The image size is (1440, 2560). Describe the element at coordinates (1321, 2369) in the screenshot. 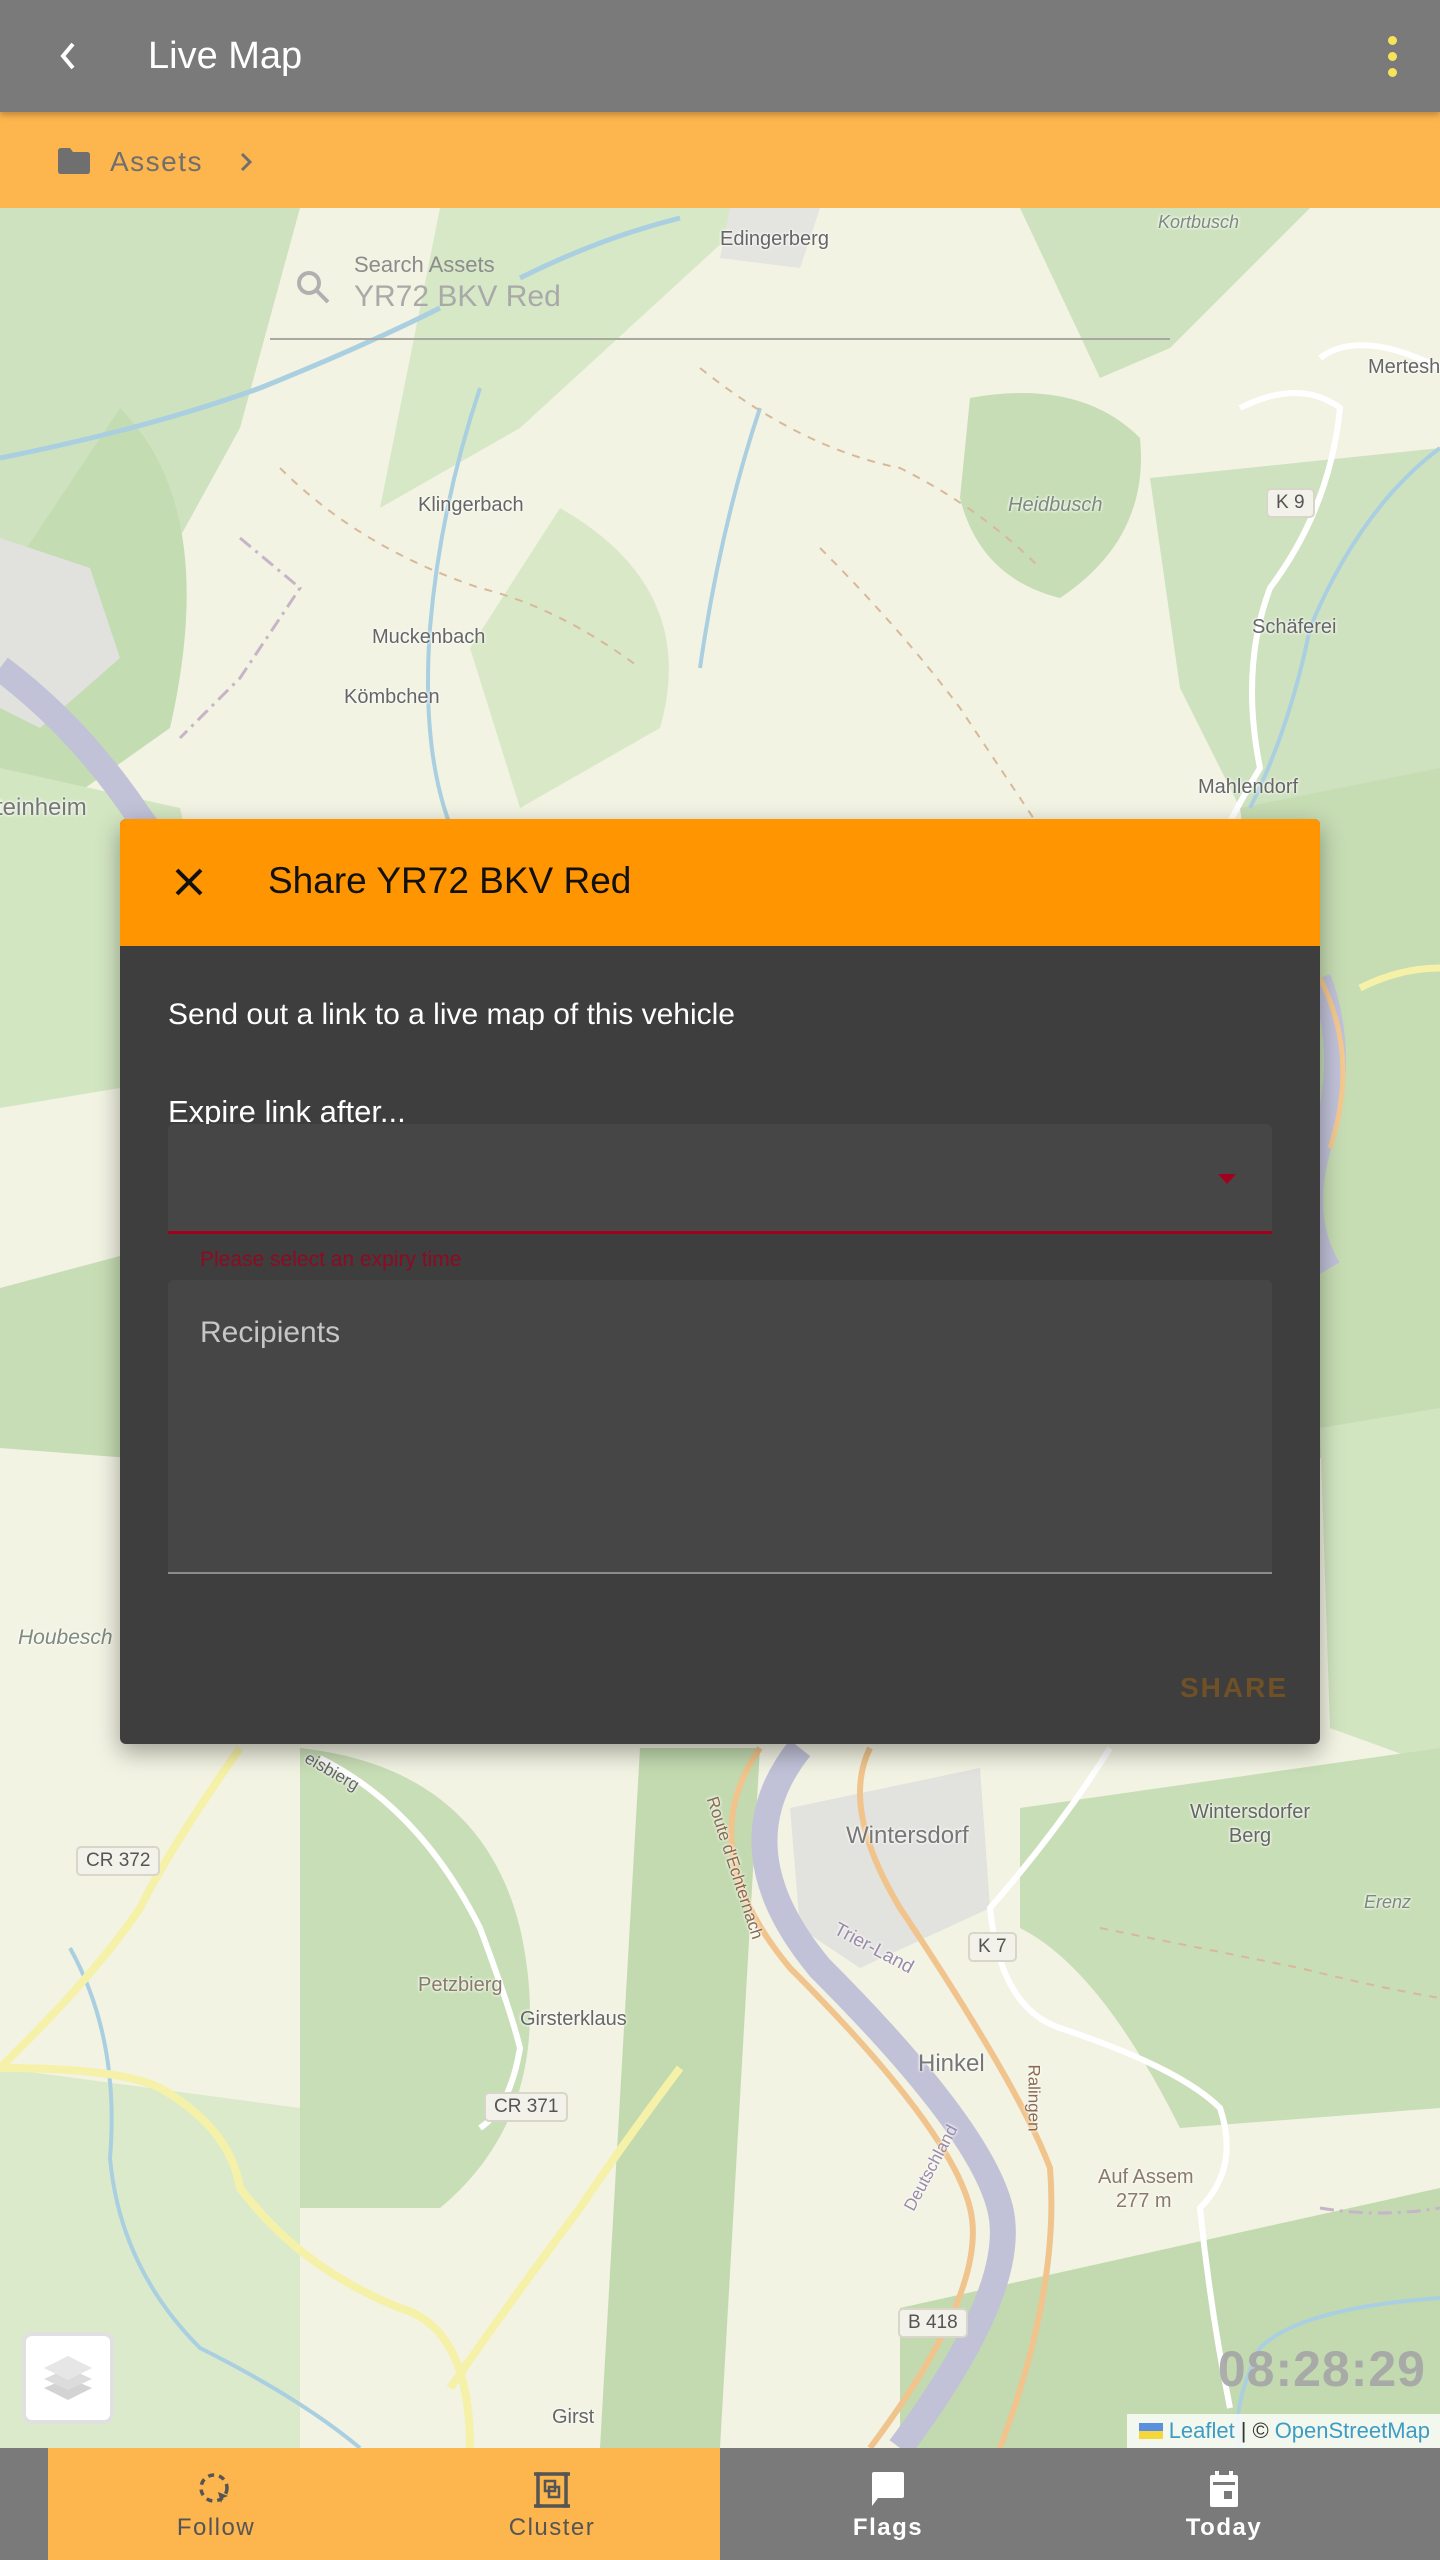

I see `clock-display: 08:28:29` at that location.